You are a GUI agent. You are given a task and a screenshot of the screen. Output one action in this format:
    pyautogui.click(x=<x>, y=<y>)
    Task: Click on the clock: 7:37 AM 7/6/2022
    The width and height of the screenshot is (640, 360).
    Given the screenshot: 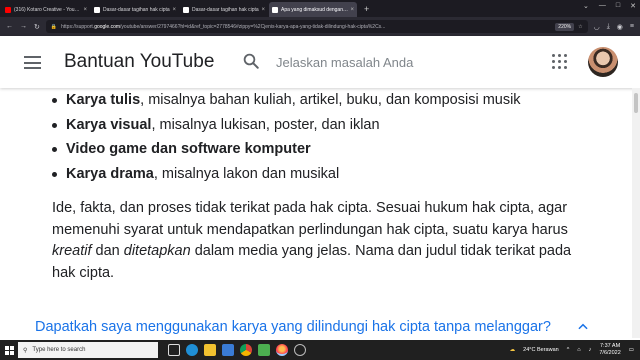 What is the action you would take?
    pyautogui.click(x=609, y=350)
    